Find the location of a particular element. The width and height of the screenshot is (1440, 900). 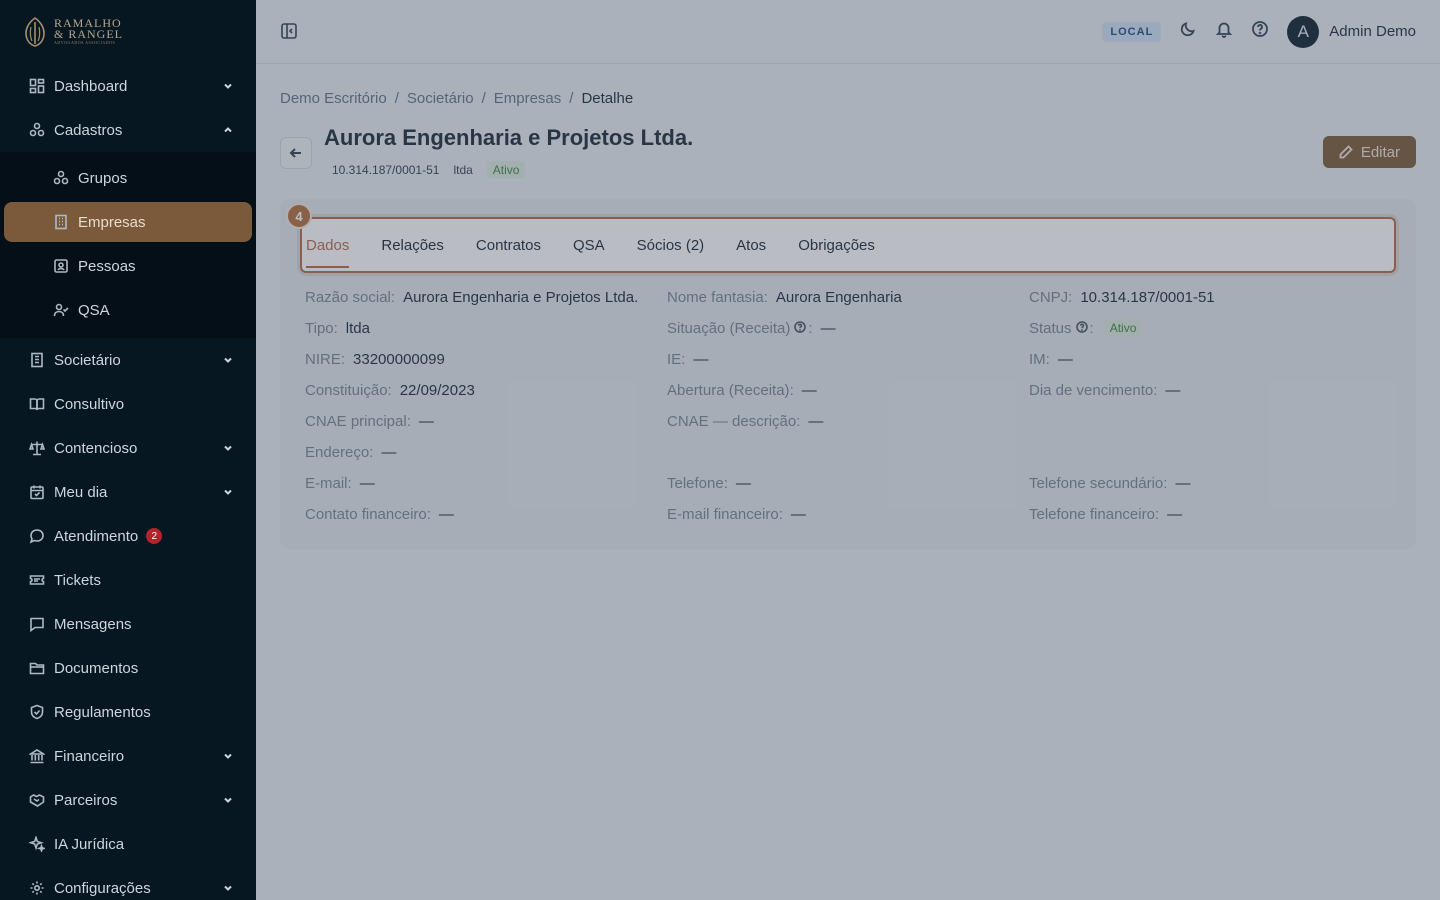

sidebar-item-financeiro: Financeiro is located at coordinates (128, 756).